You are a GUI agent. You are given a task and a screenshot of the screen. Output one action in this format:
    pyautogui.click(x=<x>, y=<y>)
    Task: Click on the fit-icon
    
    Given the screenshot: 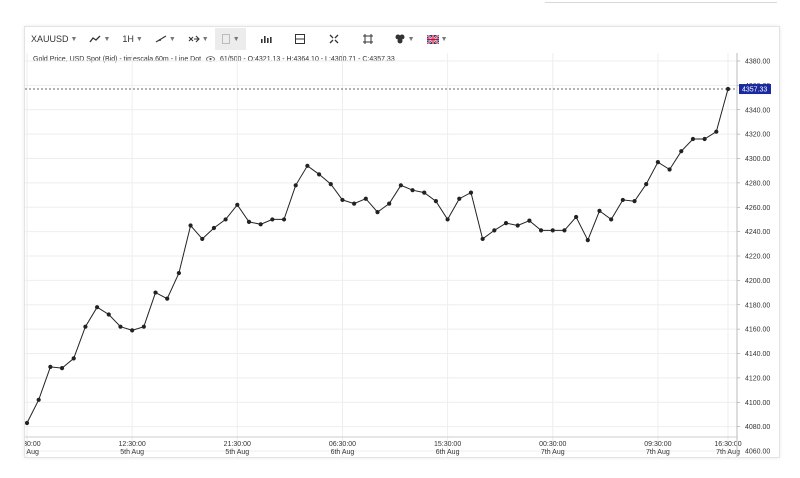 What is the action you would take?
    pyautogui.click(x=367, y=39)
    